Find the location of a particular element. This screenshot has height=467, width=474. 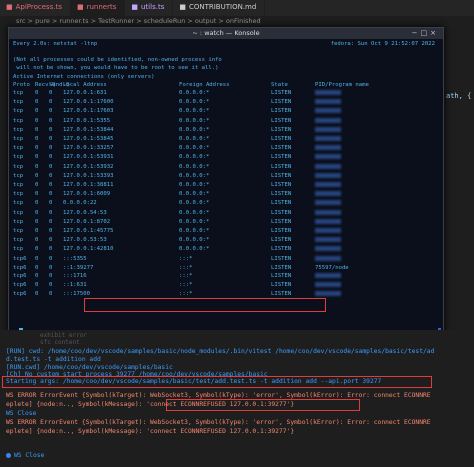

column-header: State is located at coordinates (279, 84).